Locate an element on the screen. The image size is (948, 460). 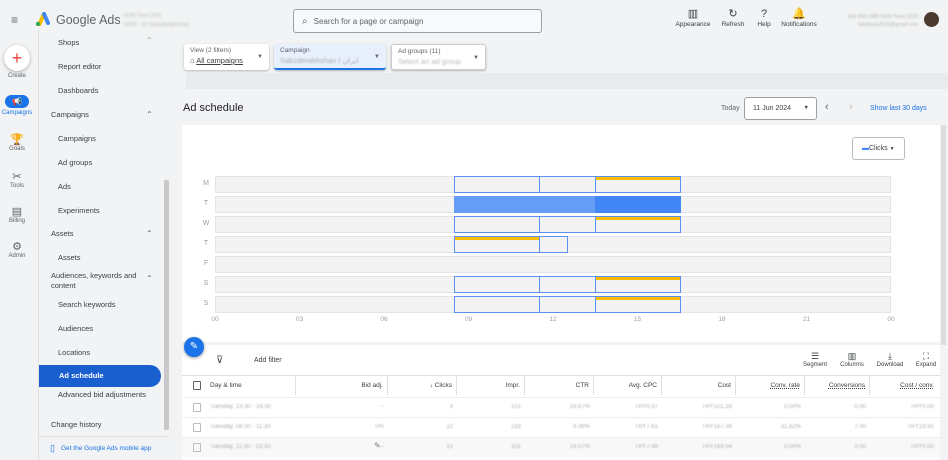
column-header-cost-conv: Cost / conv. is located at coordinates (904, 385).